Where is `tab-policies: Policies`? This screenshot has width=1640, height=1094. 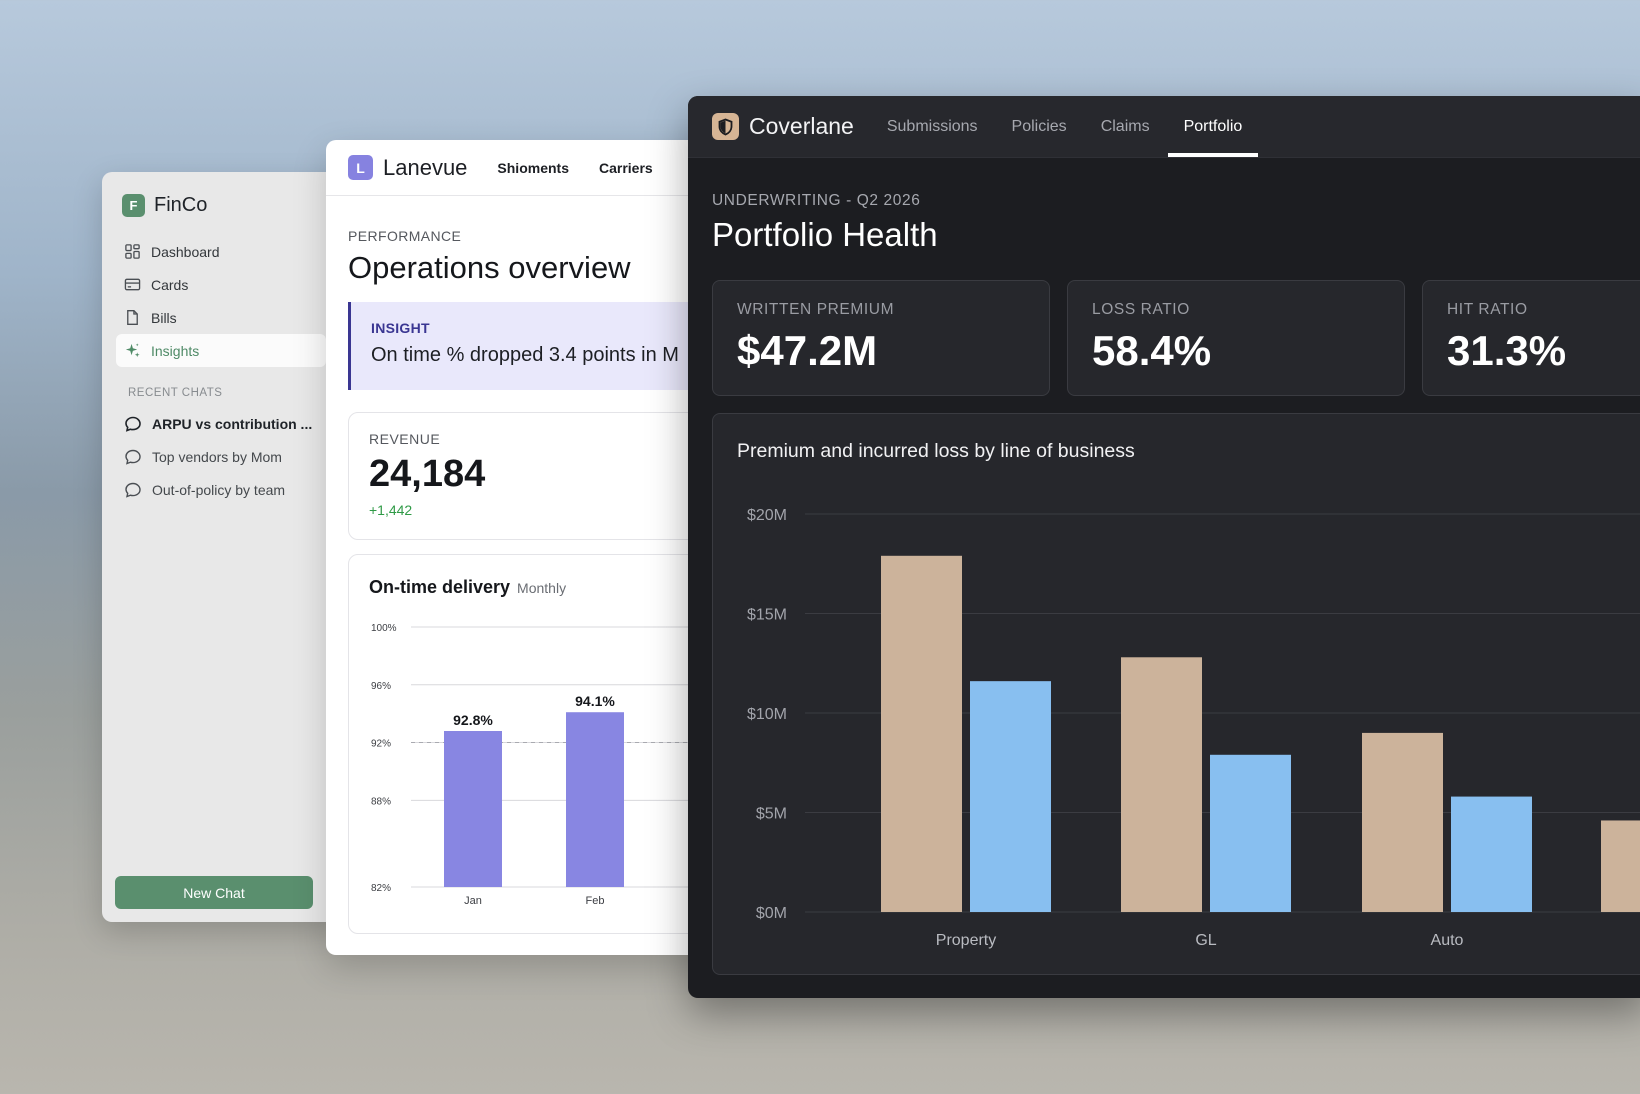
tab-policies: Policies is located at coordinates (1039, 126).